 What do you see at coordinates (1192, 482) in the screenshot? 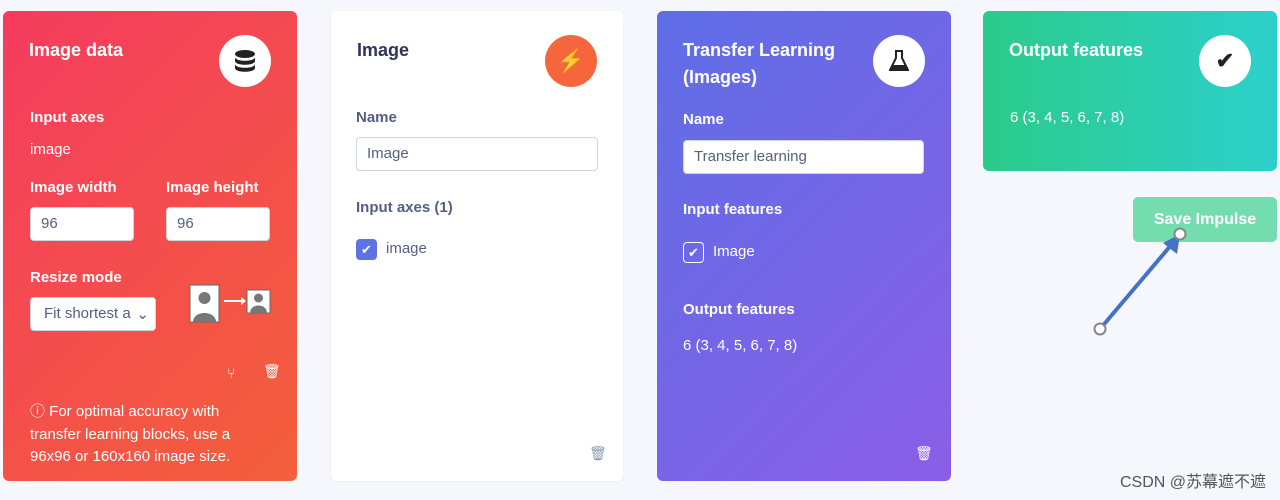
I see `watermark: CSDN @苏幕遮不遮` at bounding box center [1192, 482].